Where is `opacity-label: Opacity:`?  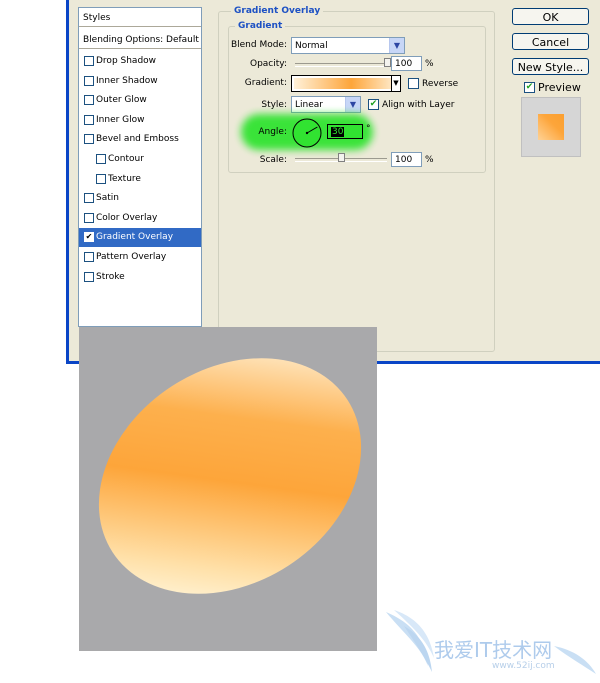 opacity-label: Opacity: is located at coordinates (268, 64).